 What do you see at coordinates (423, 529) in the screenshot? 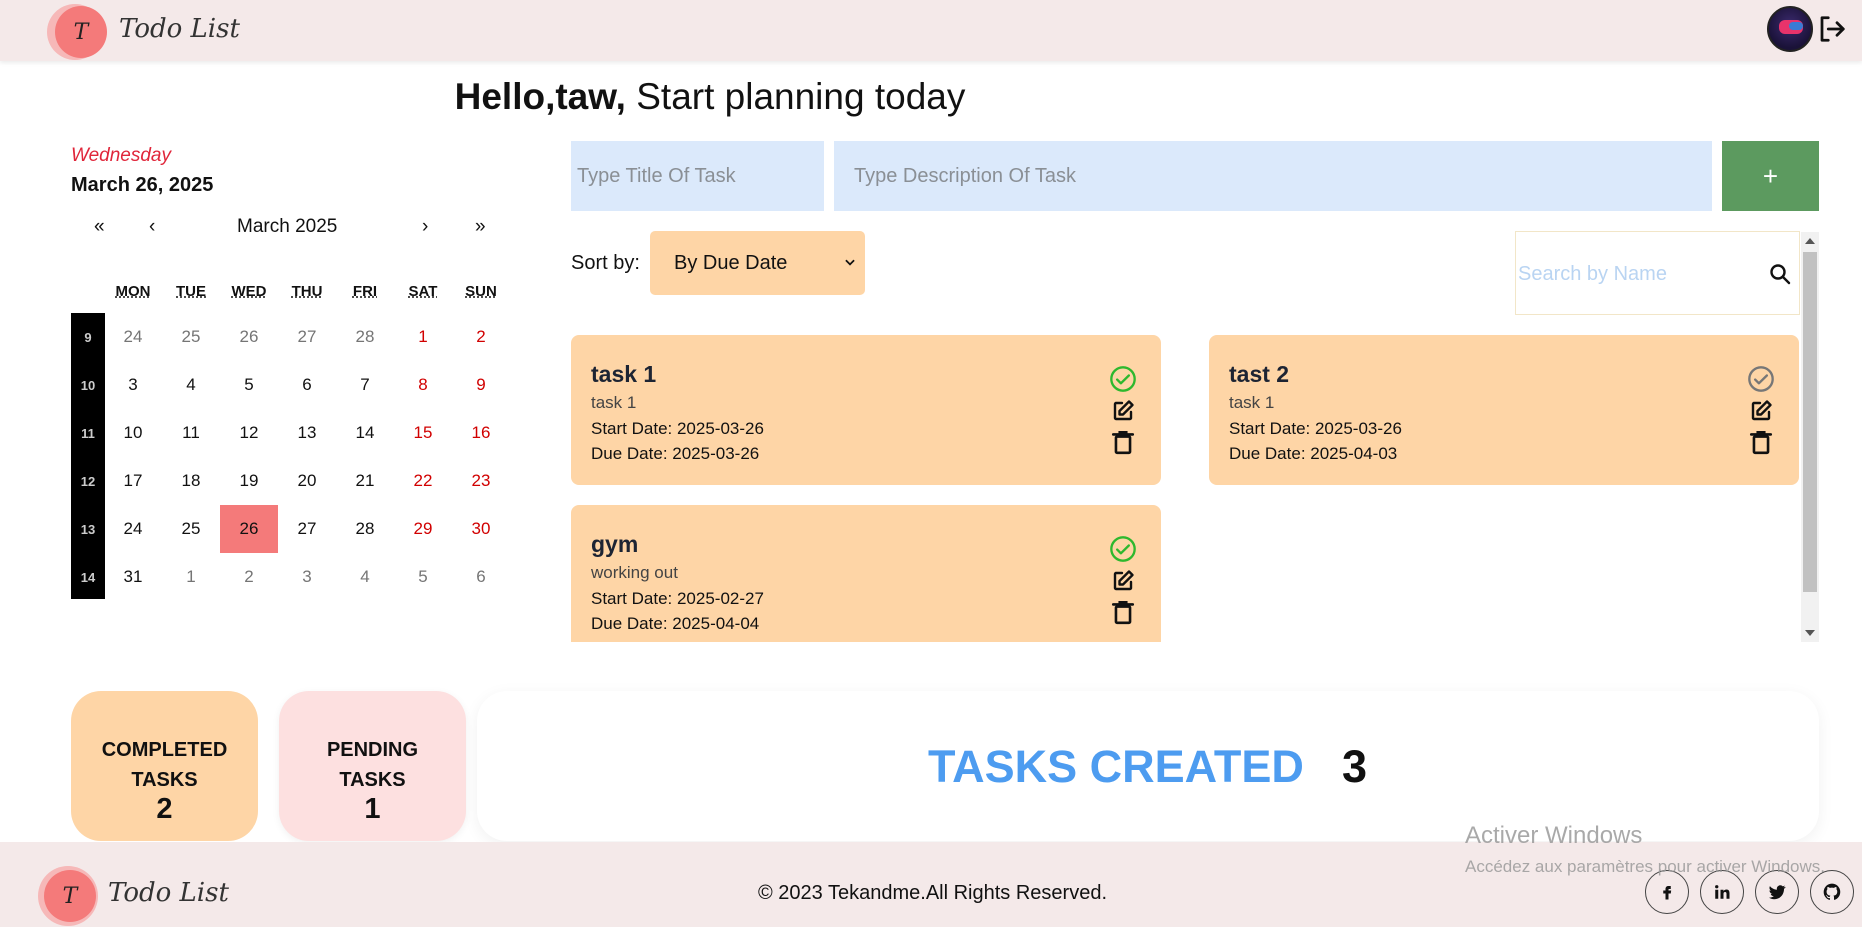
I see `calendar-day: 29` at bounding box center [423, 529].